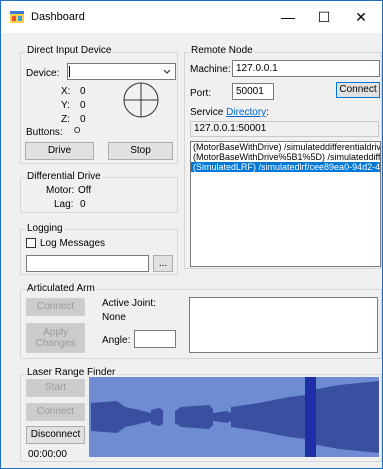  What do you see at coordinates (44, 132) in the screenshot?
I see `buttons-label: Buttons:` at bounding box center [44, 132].